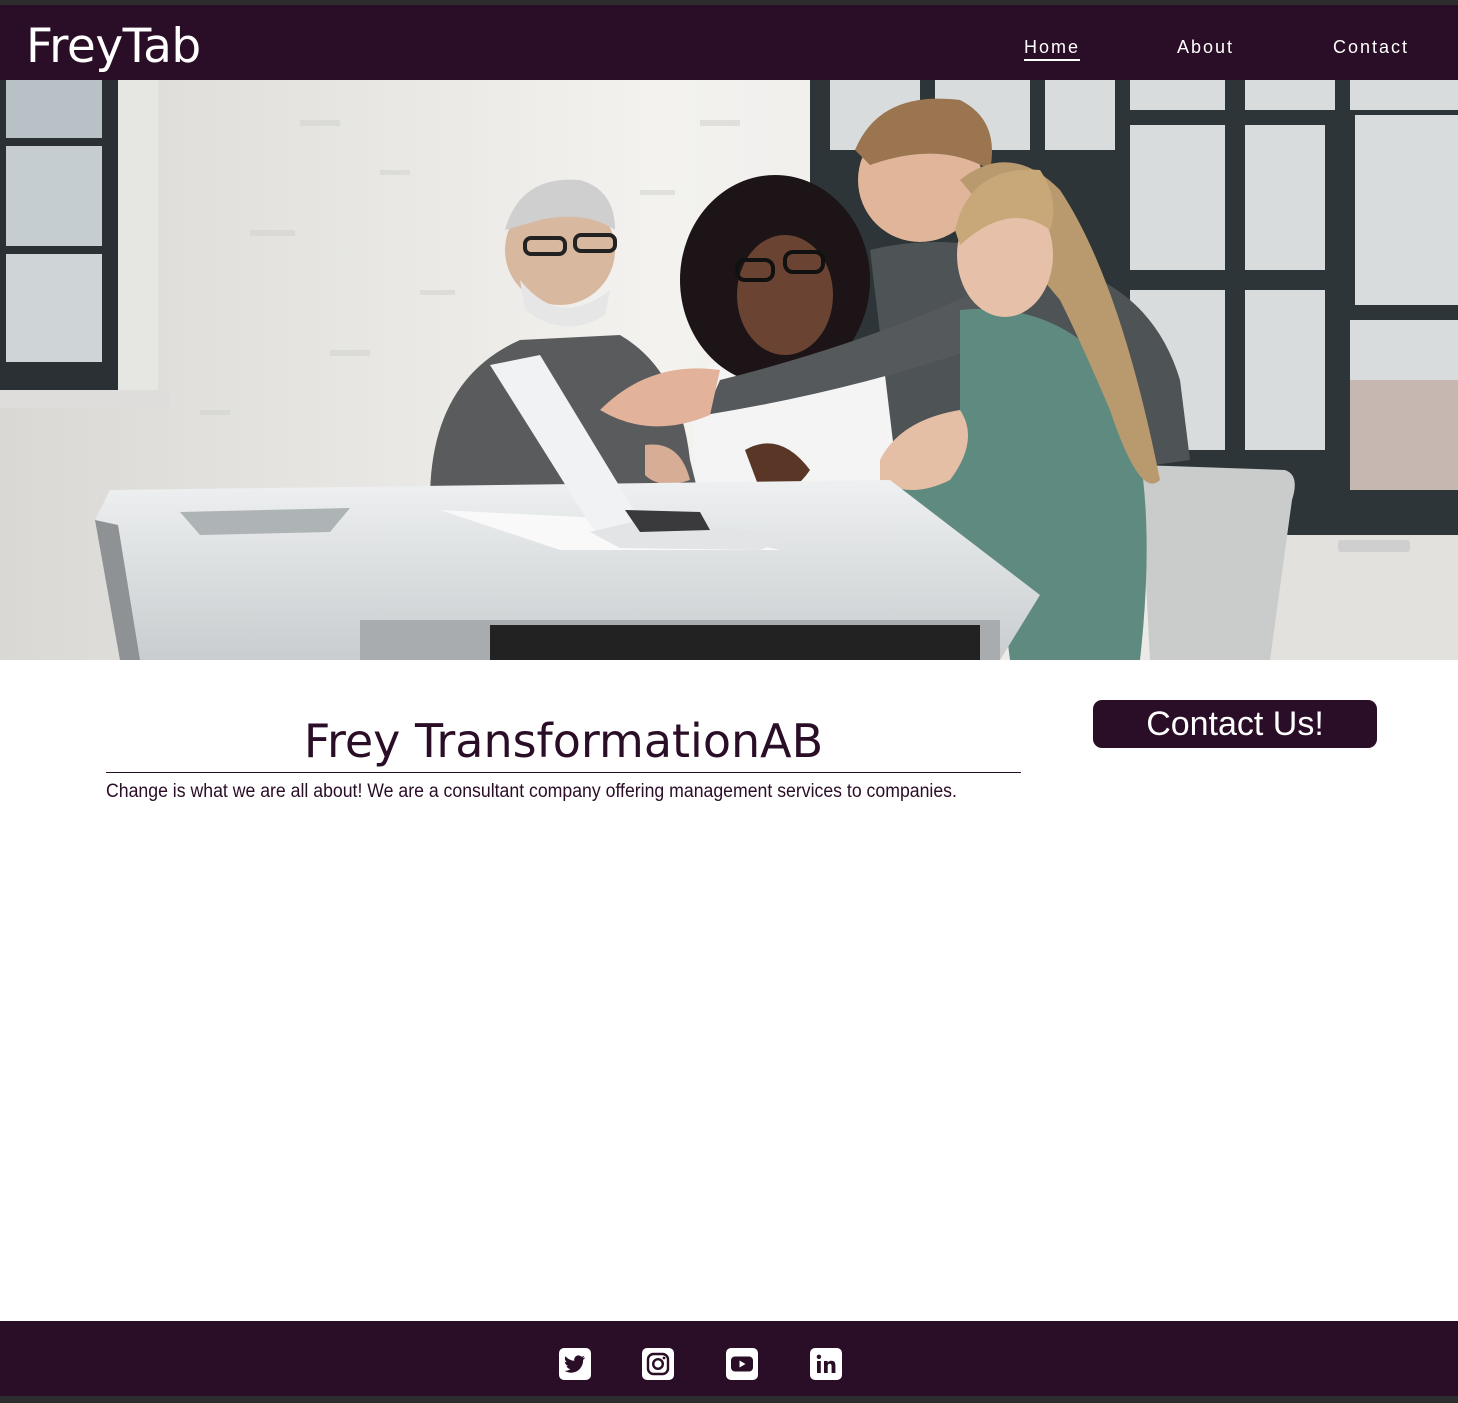  What do you see at coordinates (113, 47) in the screenshot?
I see `site-logo: FreyTab` at bounding box center [113, 47].